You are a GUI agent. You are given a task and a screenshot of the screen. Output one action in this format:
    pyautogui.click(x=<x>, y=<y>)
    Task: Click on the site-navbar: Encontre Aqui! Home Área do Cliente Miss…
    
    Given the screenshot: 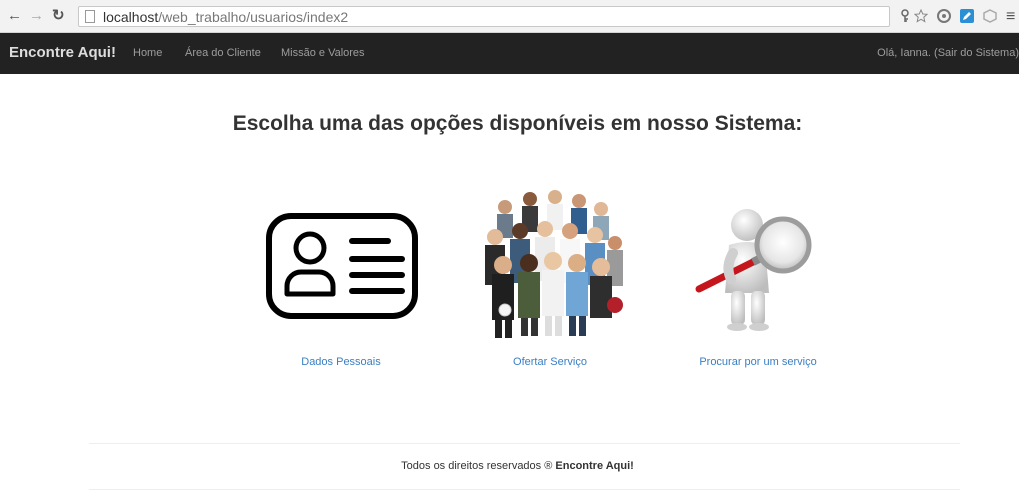 What is the action you would take?
    pyautogui.click(x=509, y=53)
    